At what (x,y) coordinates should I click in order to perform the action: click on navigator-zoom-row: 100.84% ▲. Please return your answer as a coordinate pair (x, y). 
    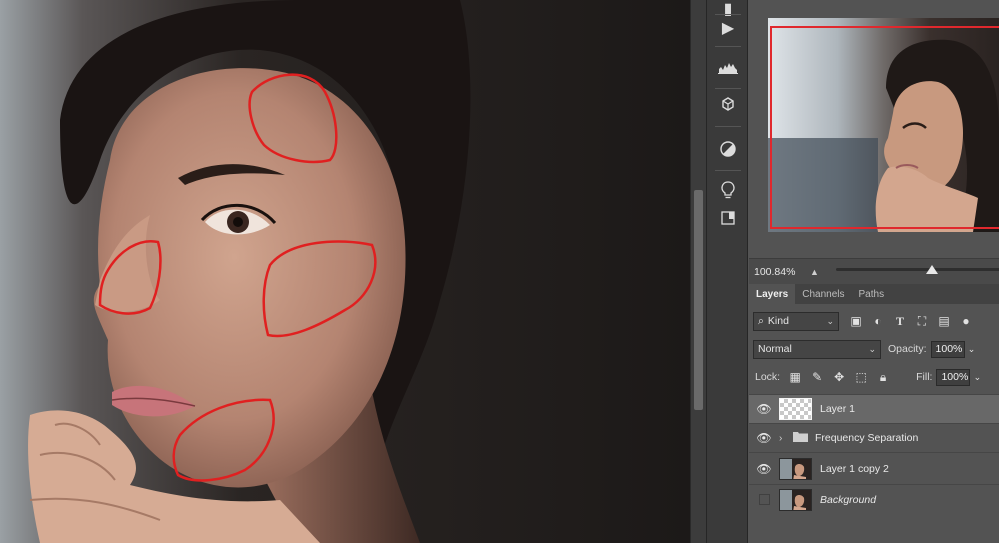
    Looking at the image, I should click on (874, 271).